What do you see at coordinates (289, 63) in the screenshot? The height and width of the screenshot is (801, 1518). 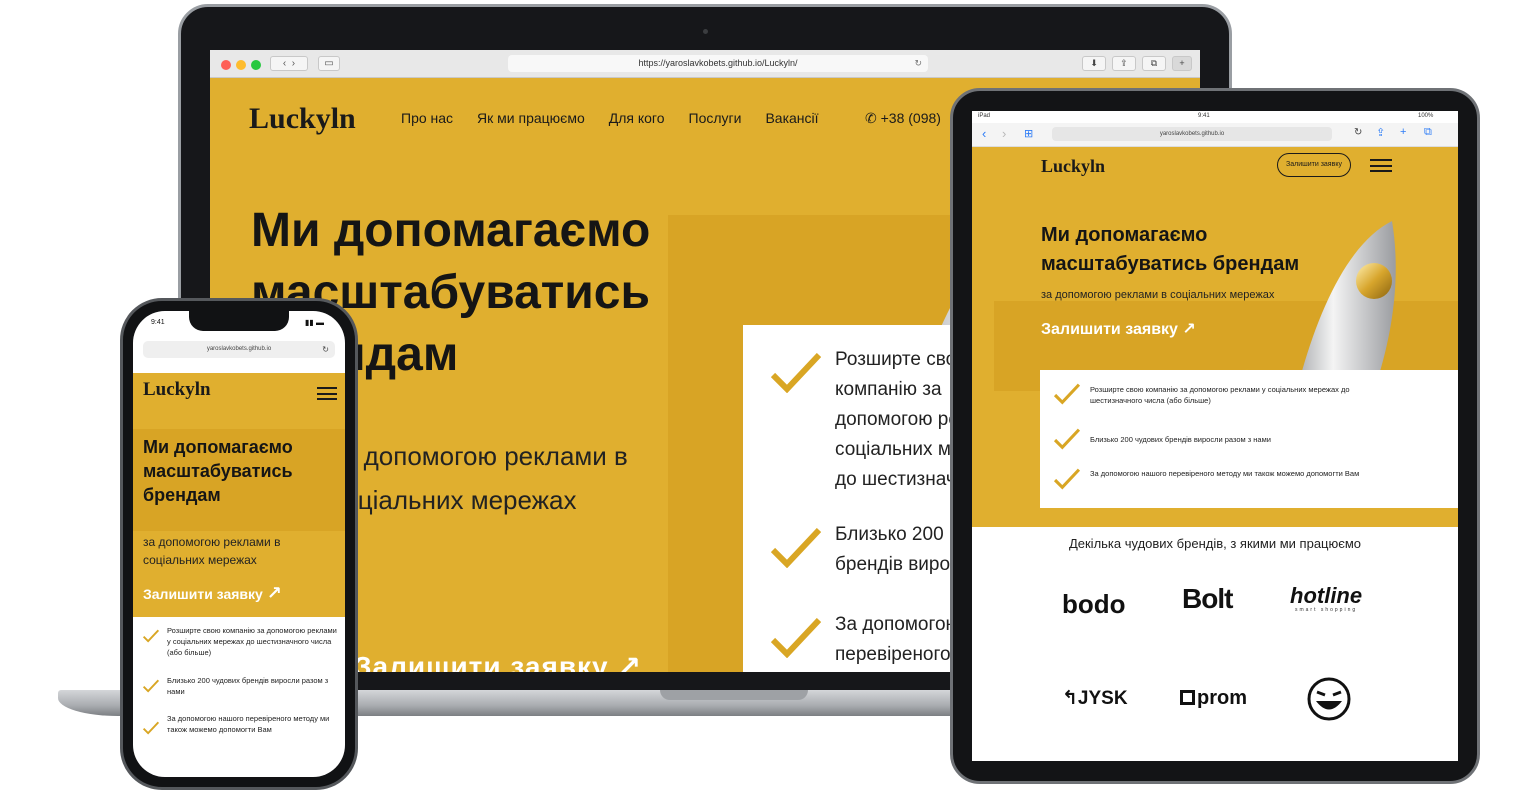 I see `back-forward-buttons: ‹ ›` at bounding box center [289, 63].